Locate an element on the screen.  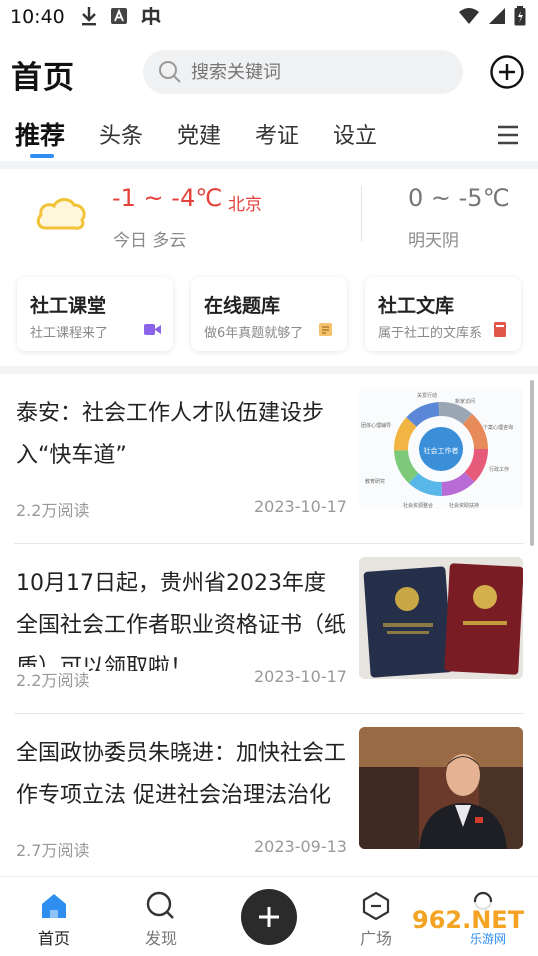
diagram-label: 社会资助扶持 is located at coordinates (464, 505).